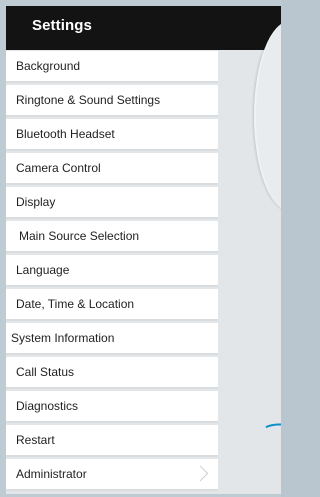  What do you see at coordinates (88, 100) in the screenshot?
I see `menu-item-label: Ringtone & Sound Settings` at bounding box center [88, 100].